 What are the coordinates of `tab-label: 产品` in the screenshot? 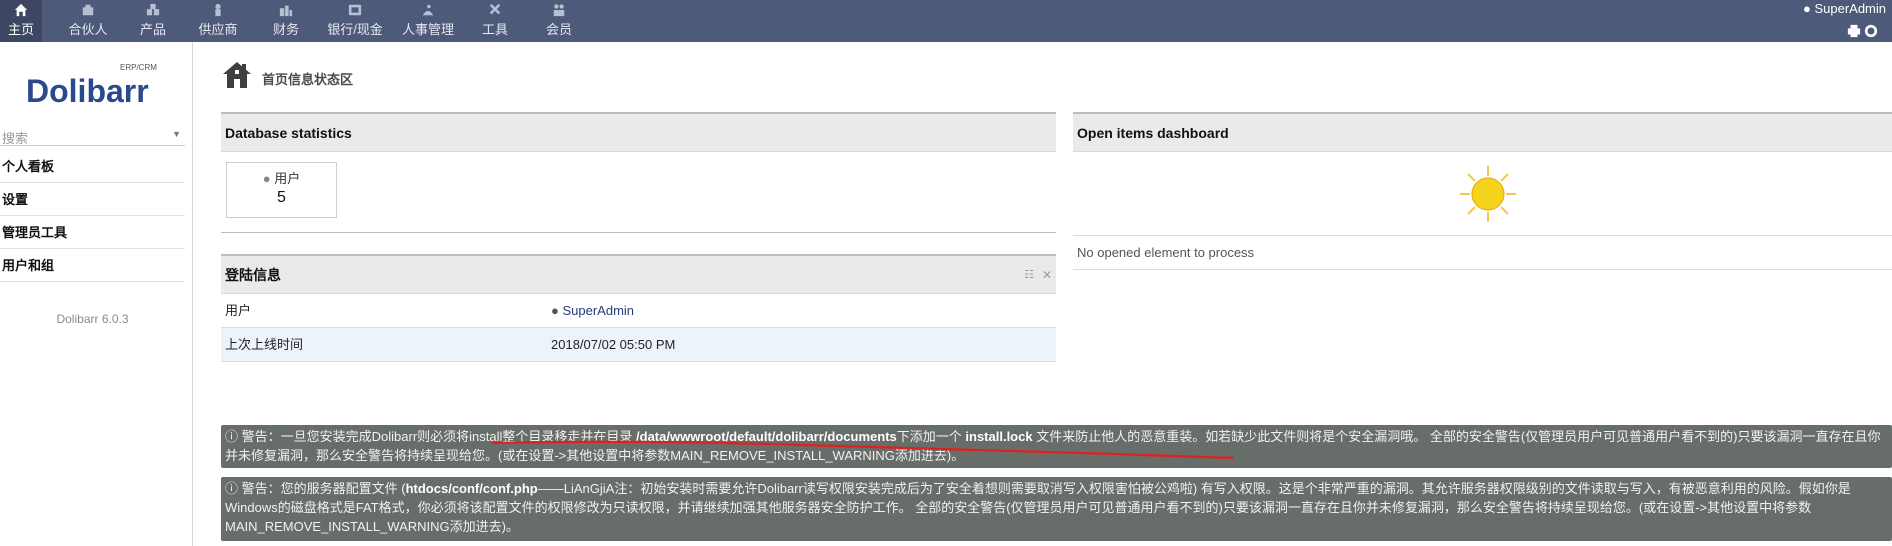 It's located at (152, 29).